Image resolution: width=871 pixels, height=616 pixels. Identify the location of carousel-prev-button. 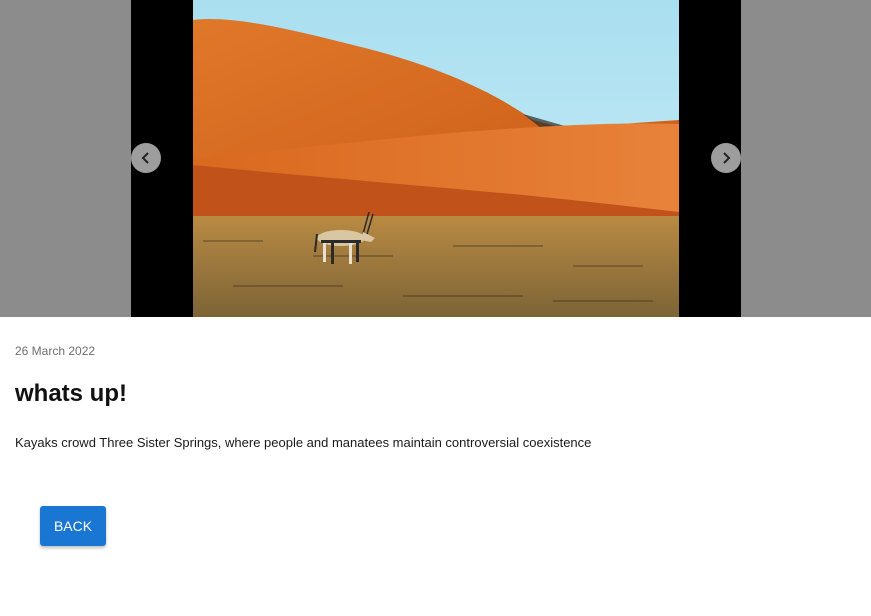
(146, 158).